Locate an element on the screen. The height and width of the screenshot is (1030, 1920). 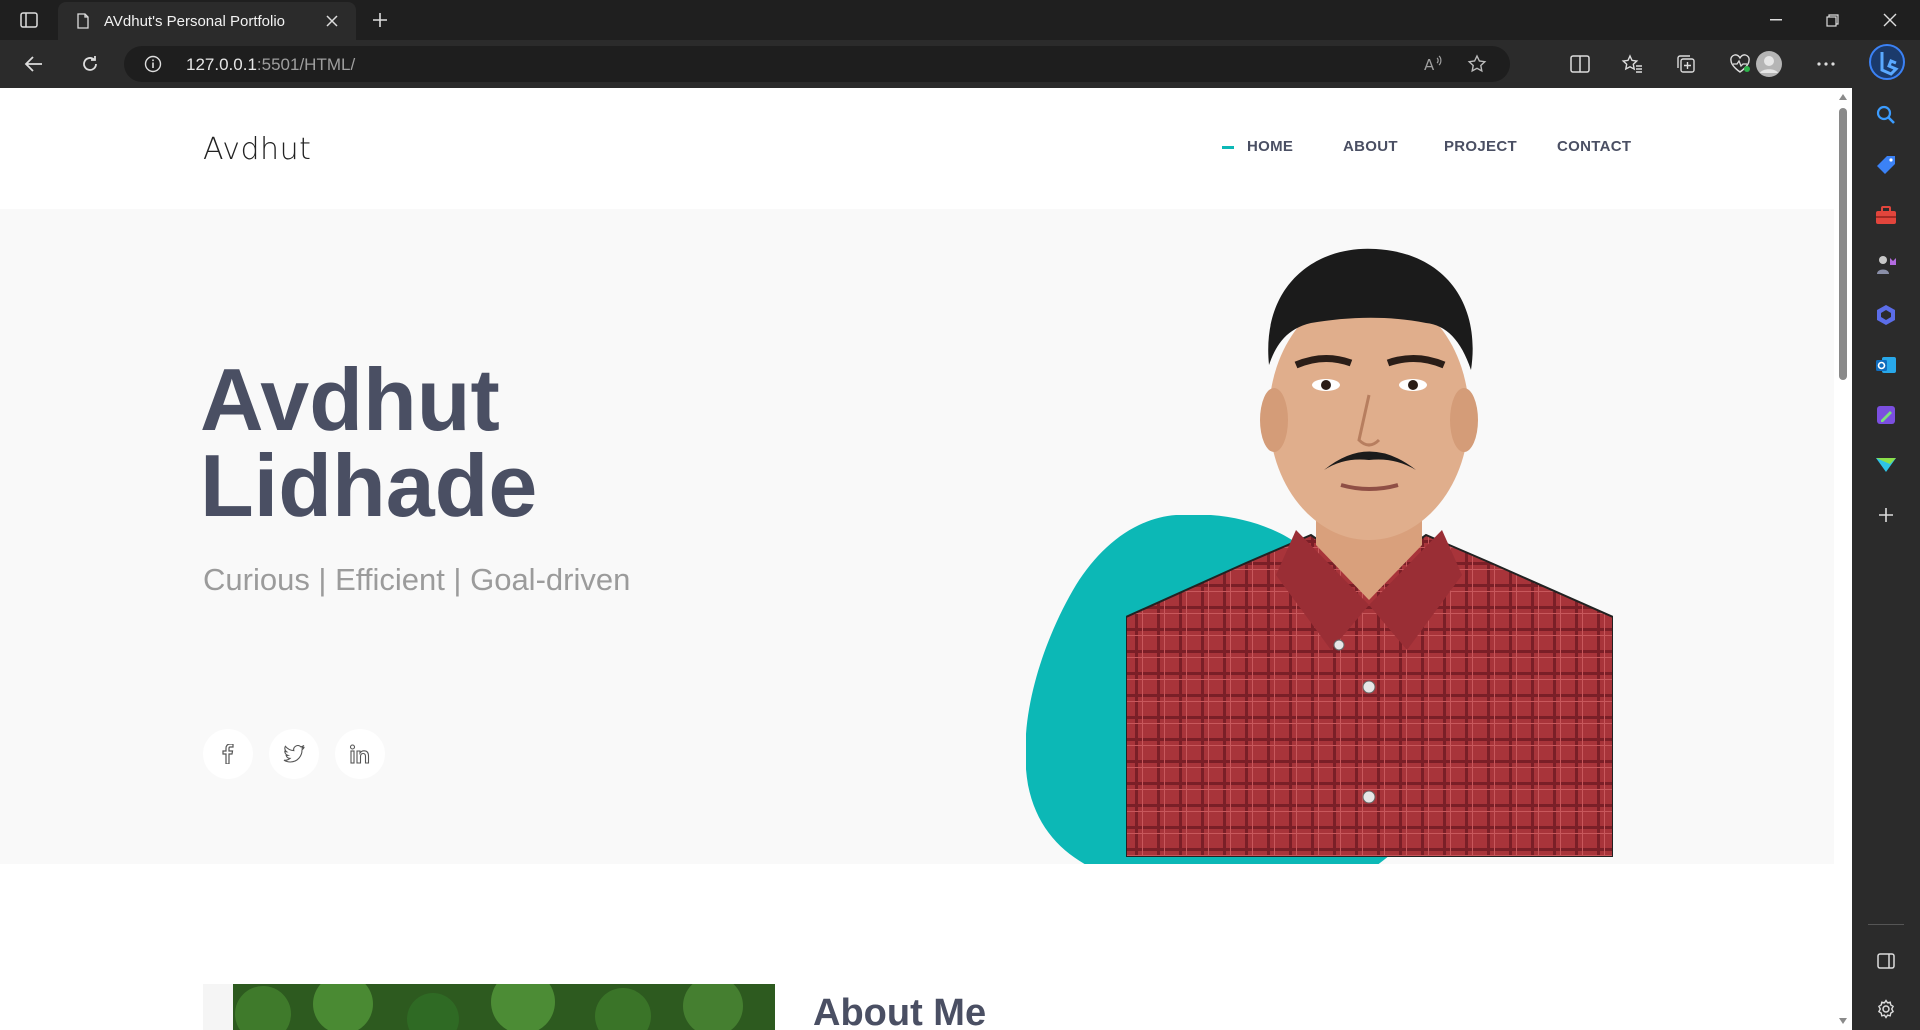
about-photo is located at coordinates (489, 1007).